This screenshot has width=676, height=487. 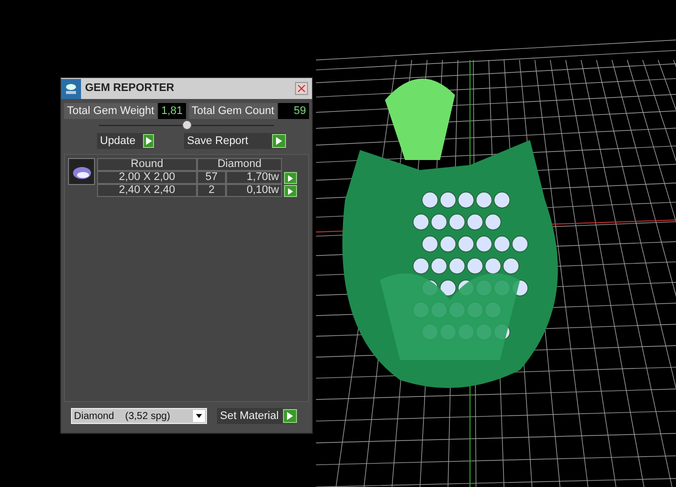 I want to click on window-title: GEM REPORTER, so click(x=130, y=88).